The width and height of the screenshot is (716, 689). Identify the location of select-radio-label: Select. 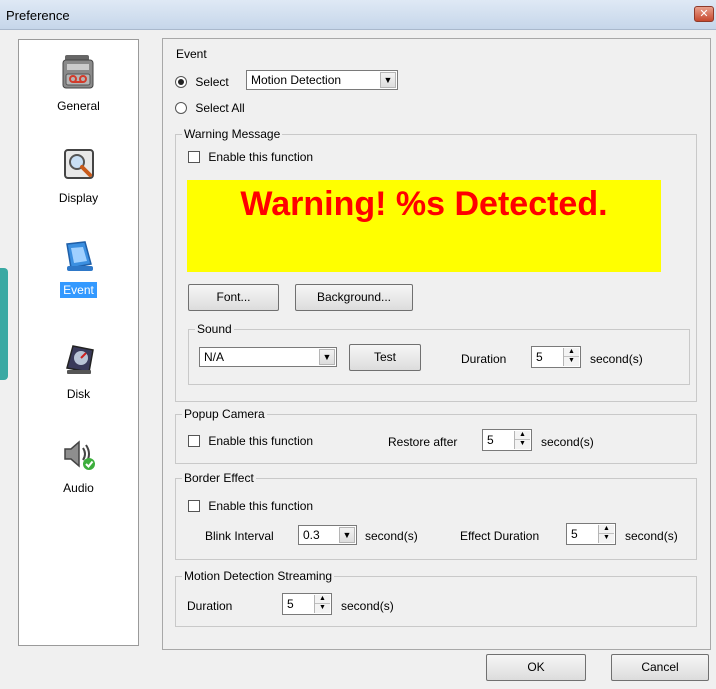
(212, 81).